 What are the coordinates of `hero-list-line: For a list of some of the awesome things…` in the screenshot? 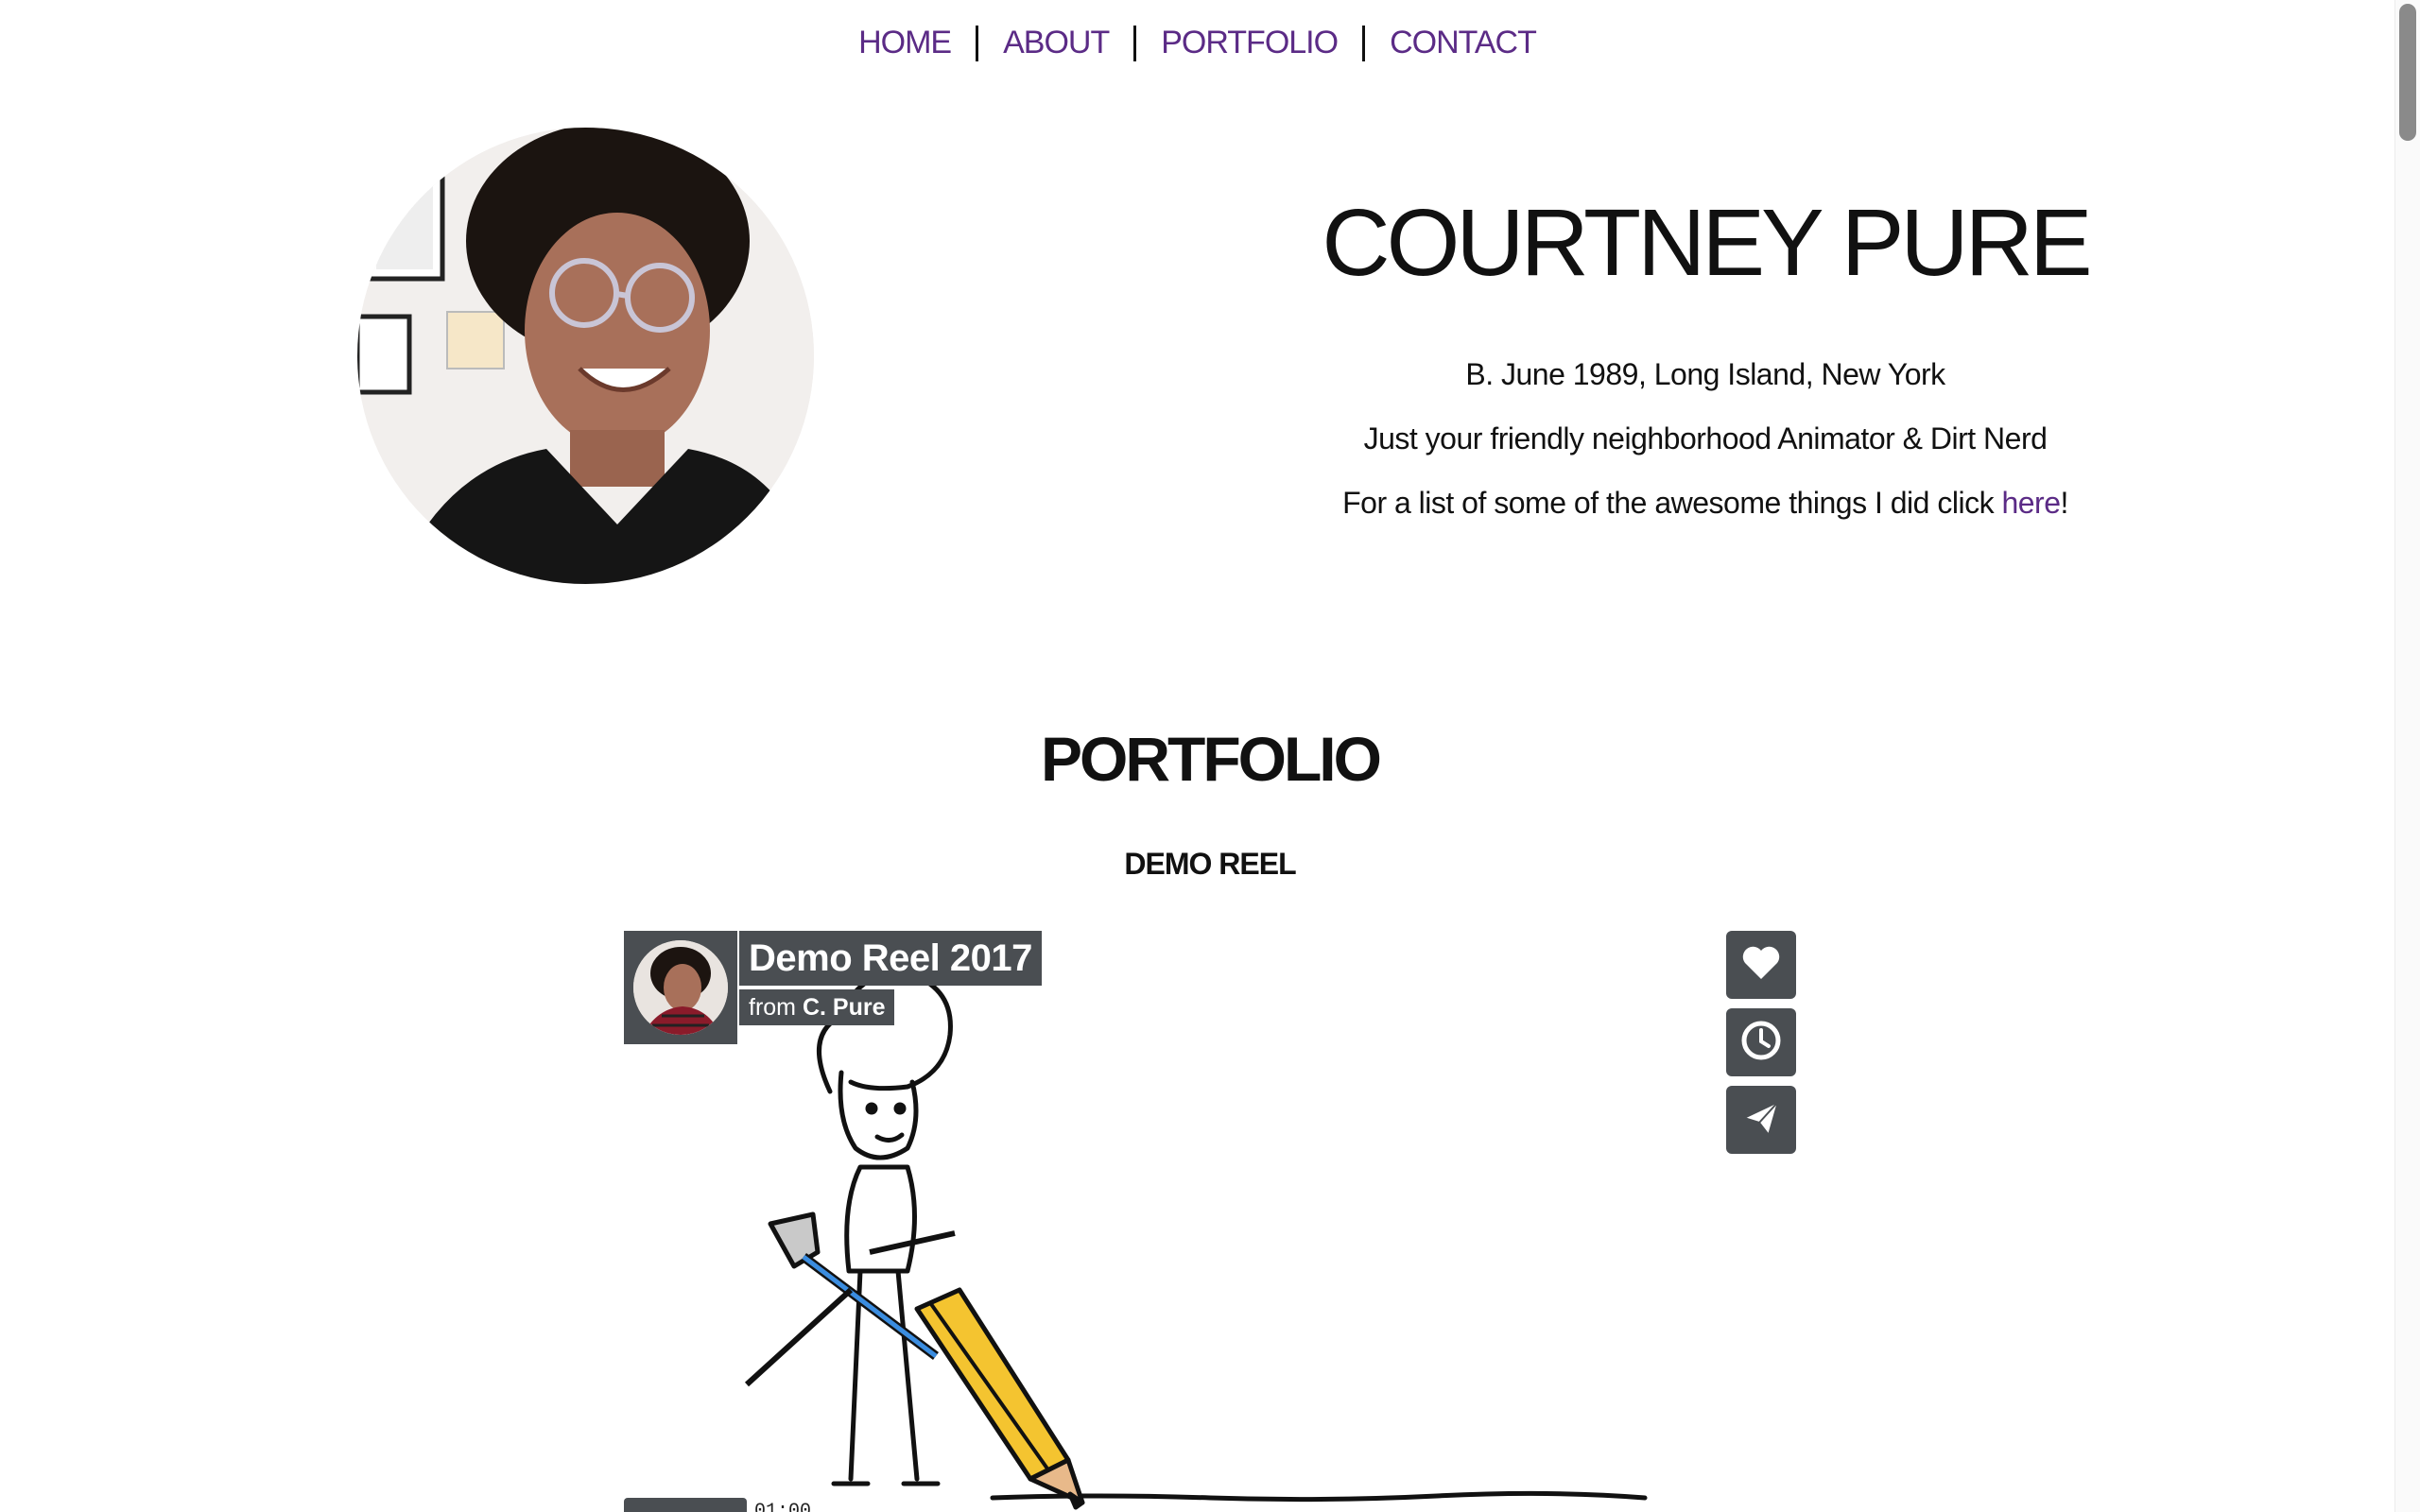 It's located at (1705, 503).